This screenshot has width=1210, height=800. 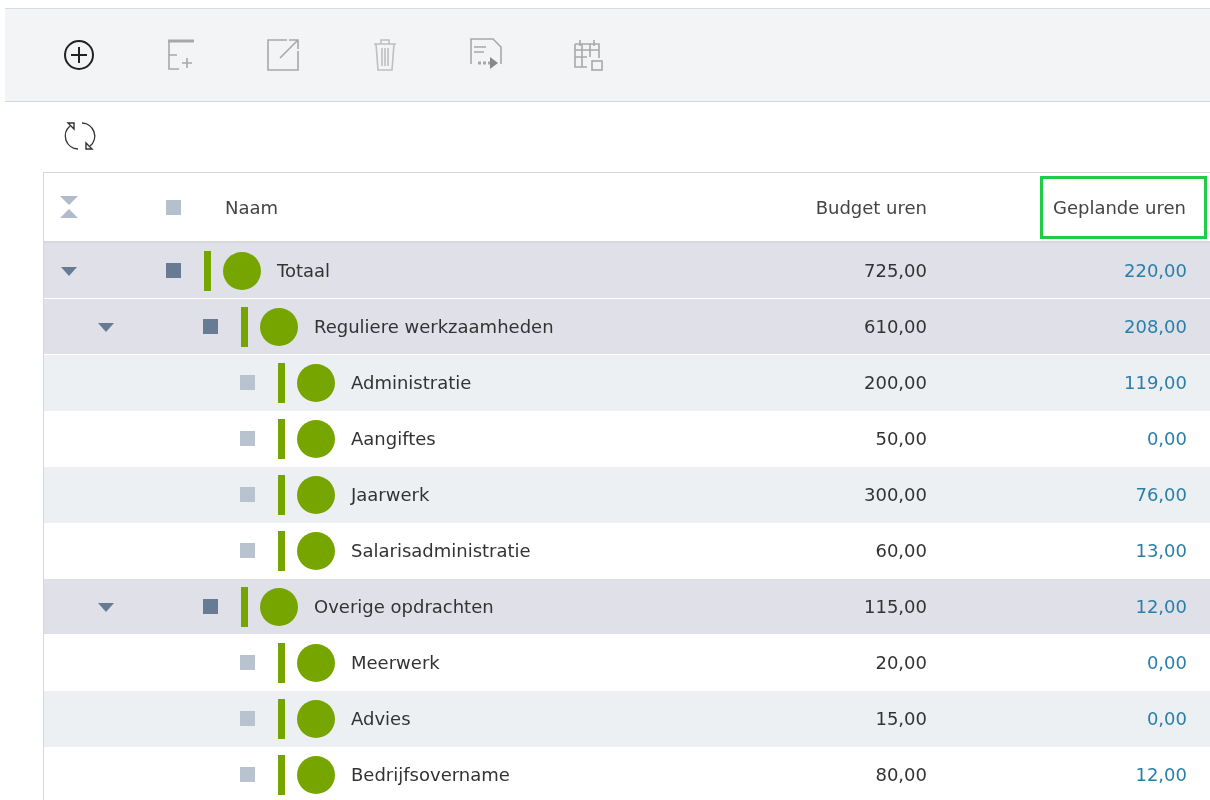 What do you see at coordinates (395, 662) in the screenshot?
I see `name-cell: Meerwerk` at bounding box center [395, 662].